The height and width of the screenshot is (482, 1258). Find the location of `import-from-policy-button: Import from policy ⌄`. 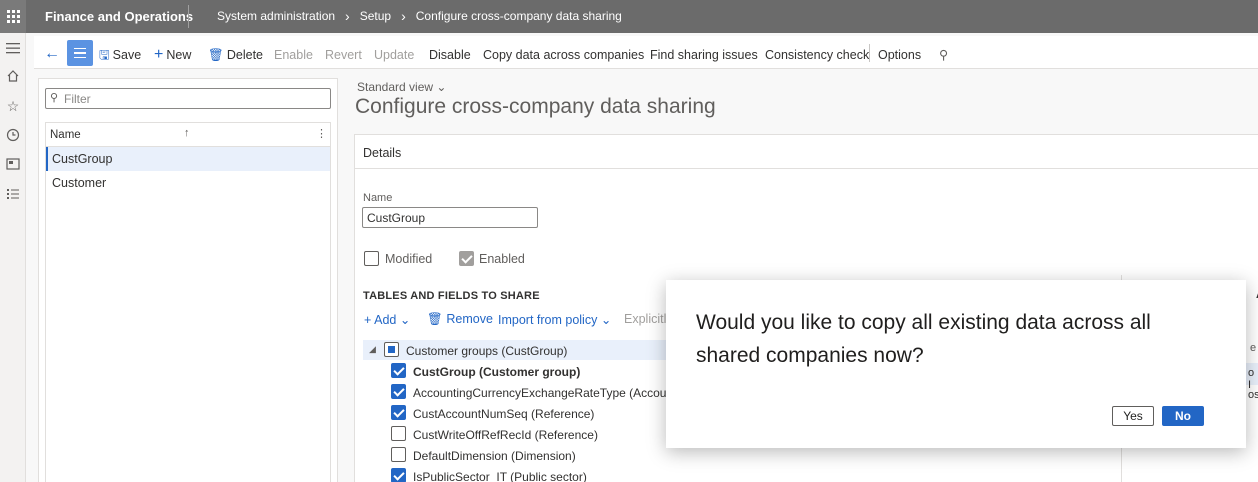

import-from-policy-button: Import from policy ⌄ is located at coordinates (554, 319).